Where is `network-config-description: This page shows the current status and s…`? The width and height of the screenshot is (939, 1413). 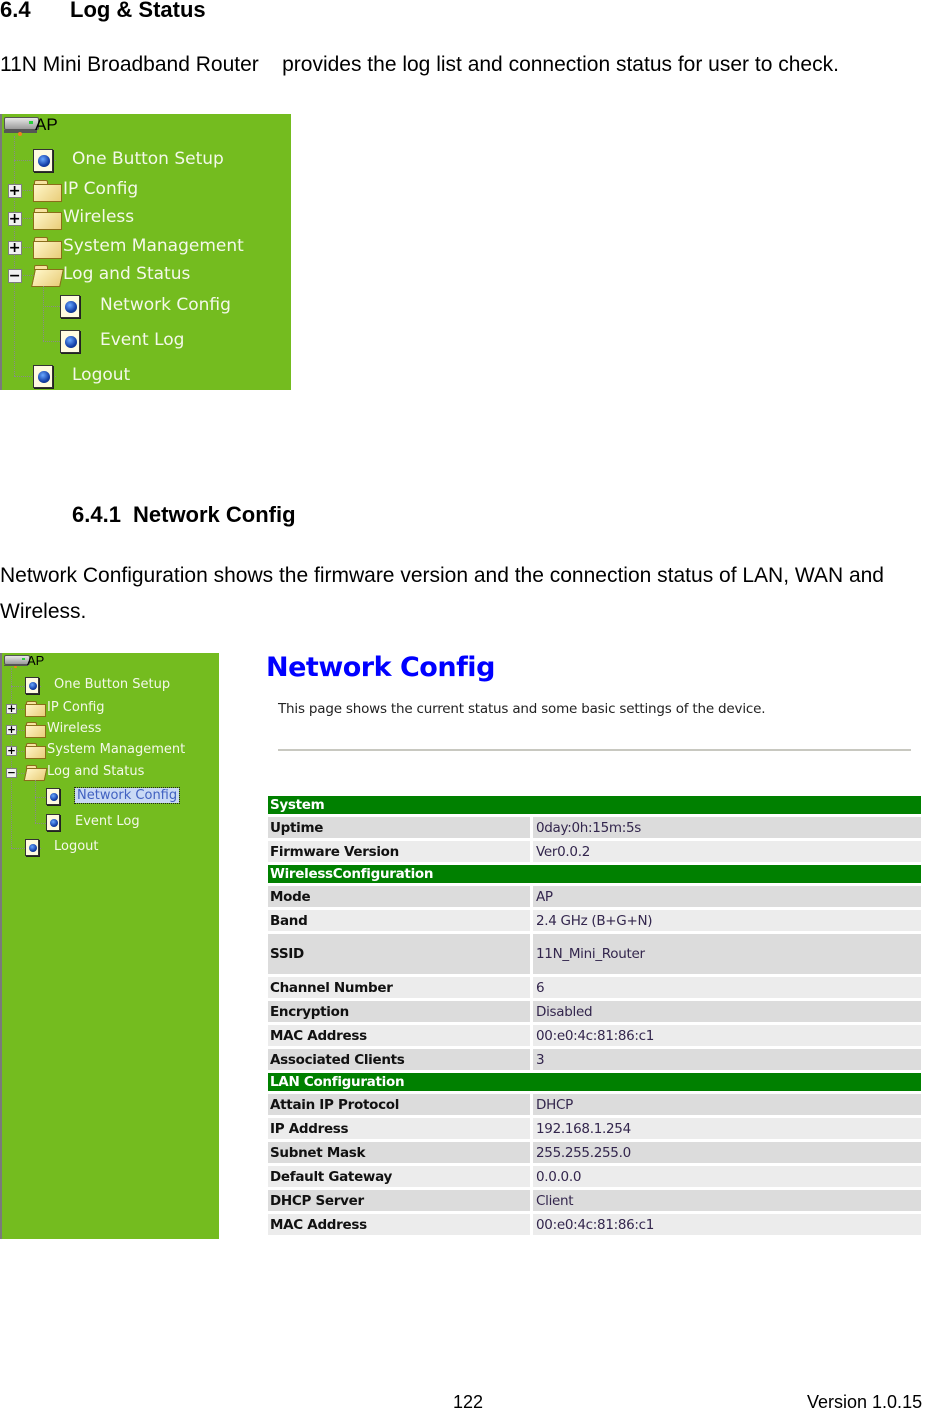
network-config-description: This page shows the current status and s… is located at coordinates (522, 709).